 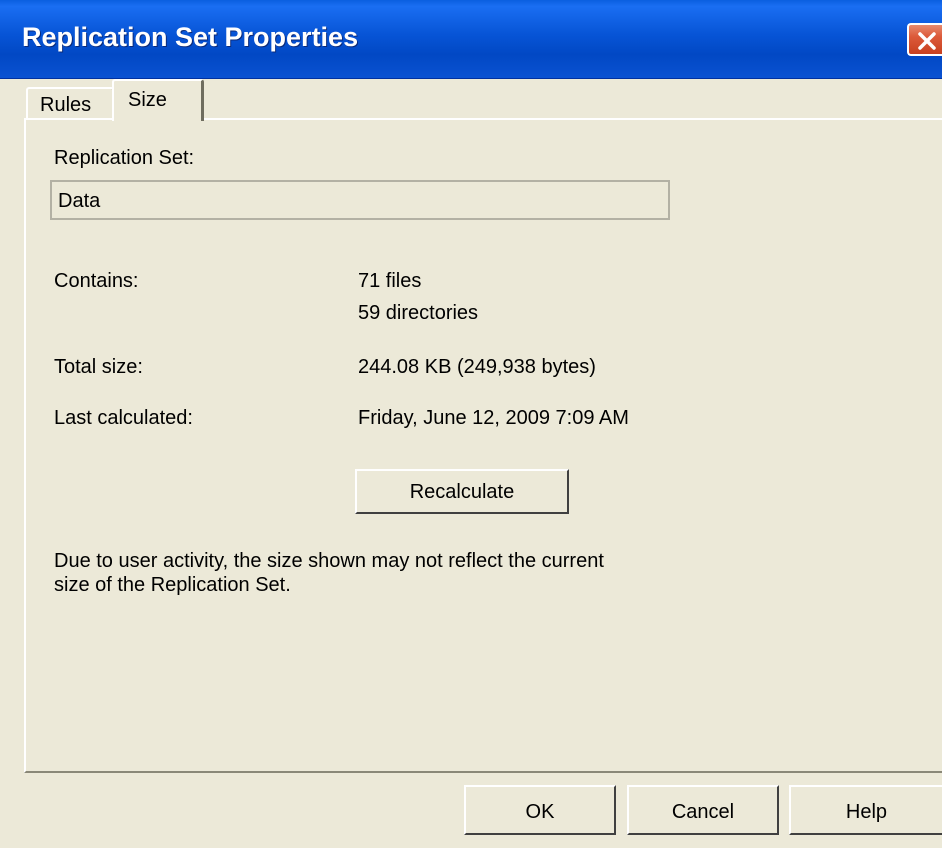 I want to click on close-button, so click(x=924, y=39).